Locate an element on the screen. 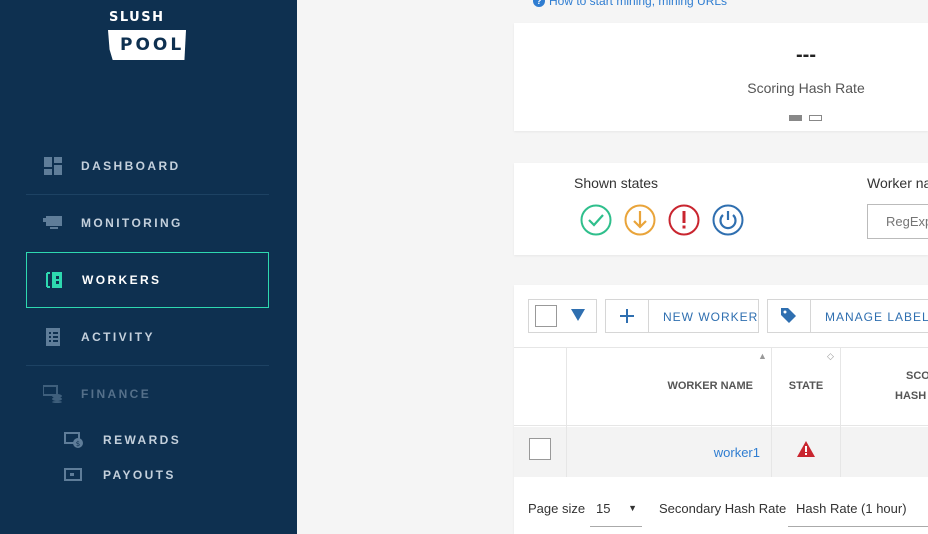 The width and height of the screenshot is (928, 534). nav-payouts-label: PAYOUTS is located at coordinates (139, 475).